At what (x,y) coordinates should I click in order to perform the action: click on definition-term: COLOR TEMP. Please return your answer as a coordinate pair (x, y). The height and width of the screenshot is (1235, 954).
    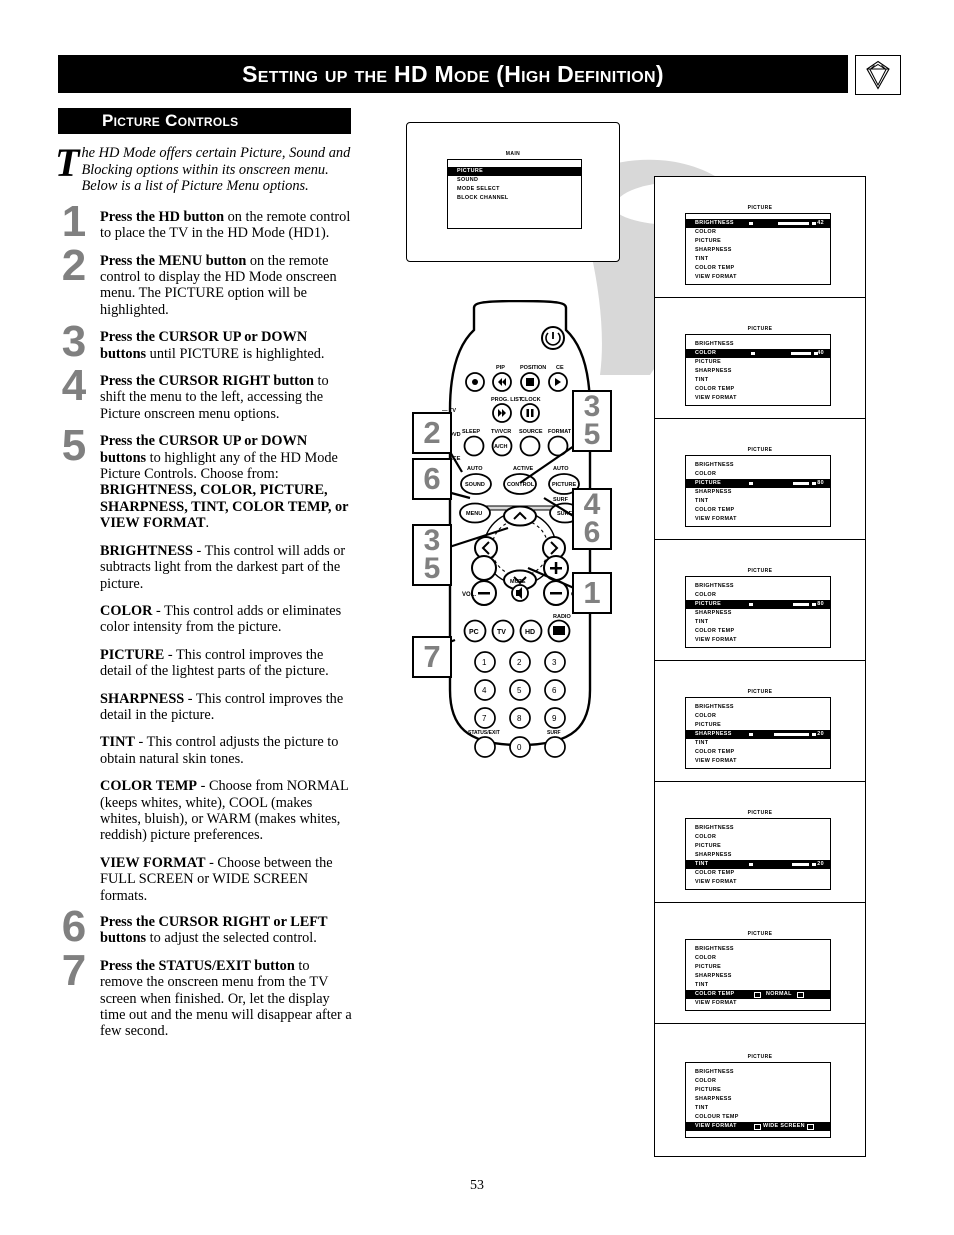
    Looking at the image, I should click on (149, 786).